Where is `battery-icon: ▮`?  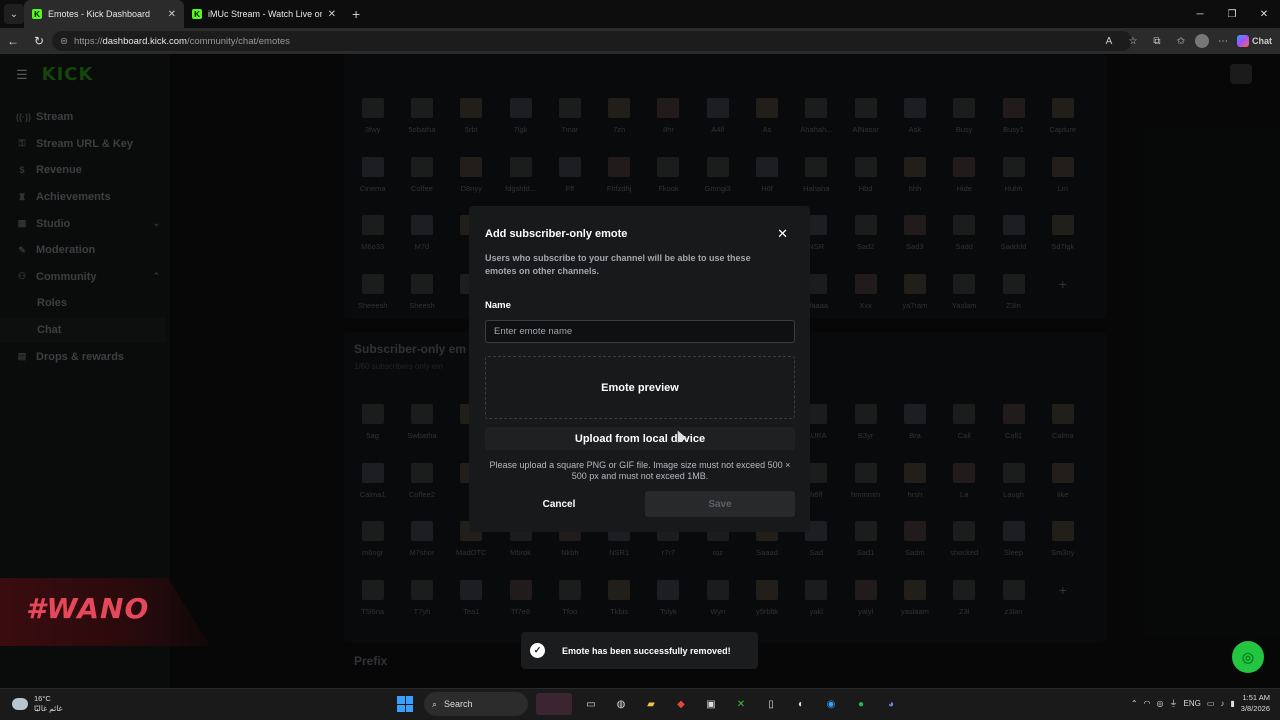 battery-icon: ▮ is located at coordinates (1232, 703).